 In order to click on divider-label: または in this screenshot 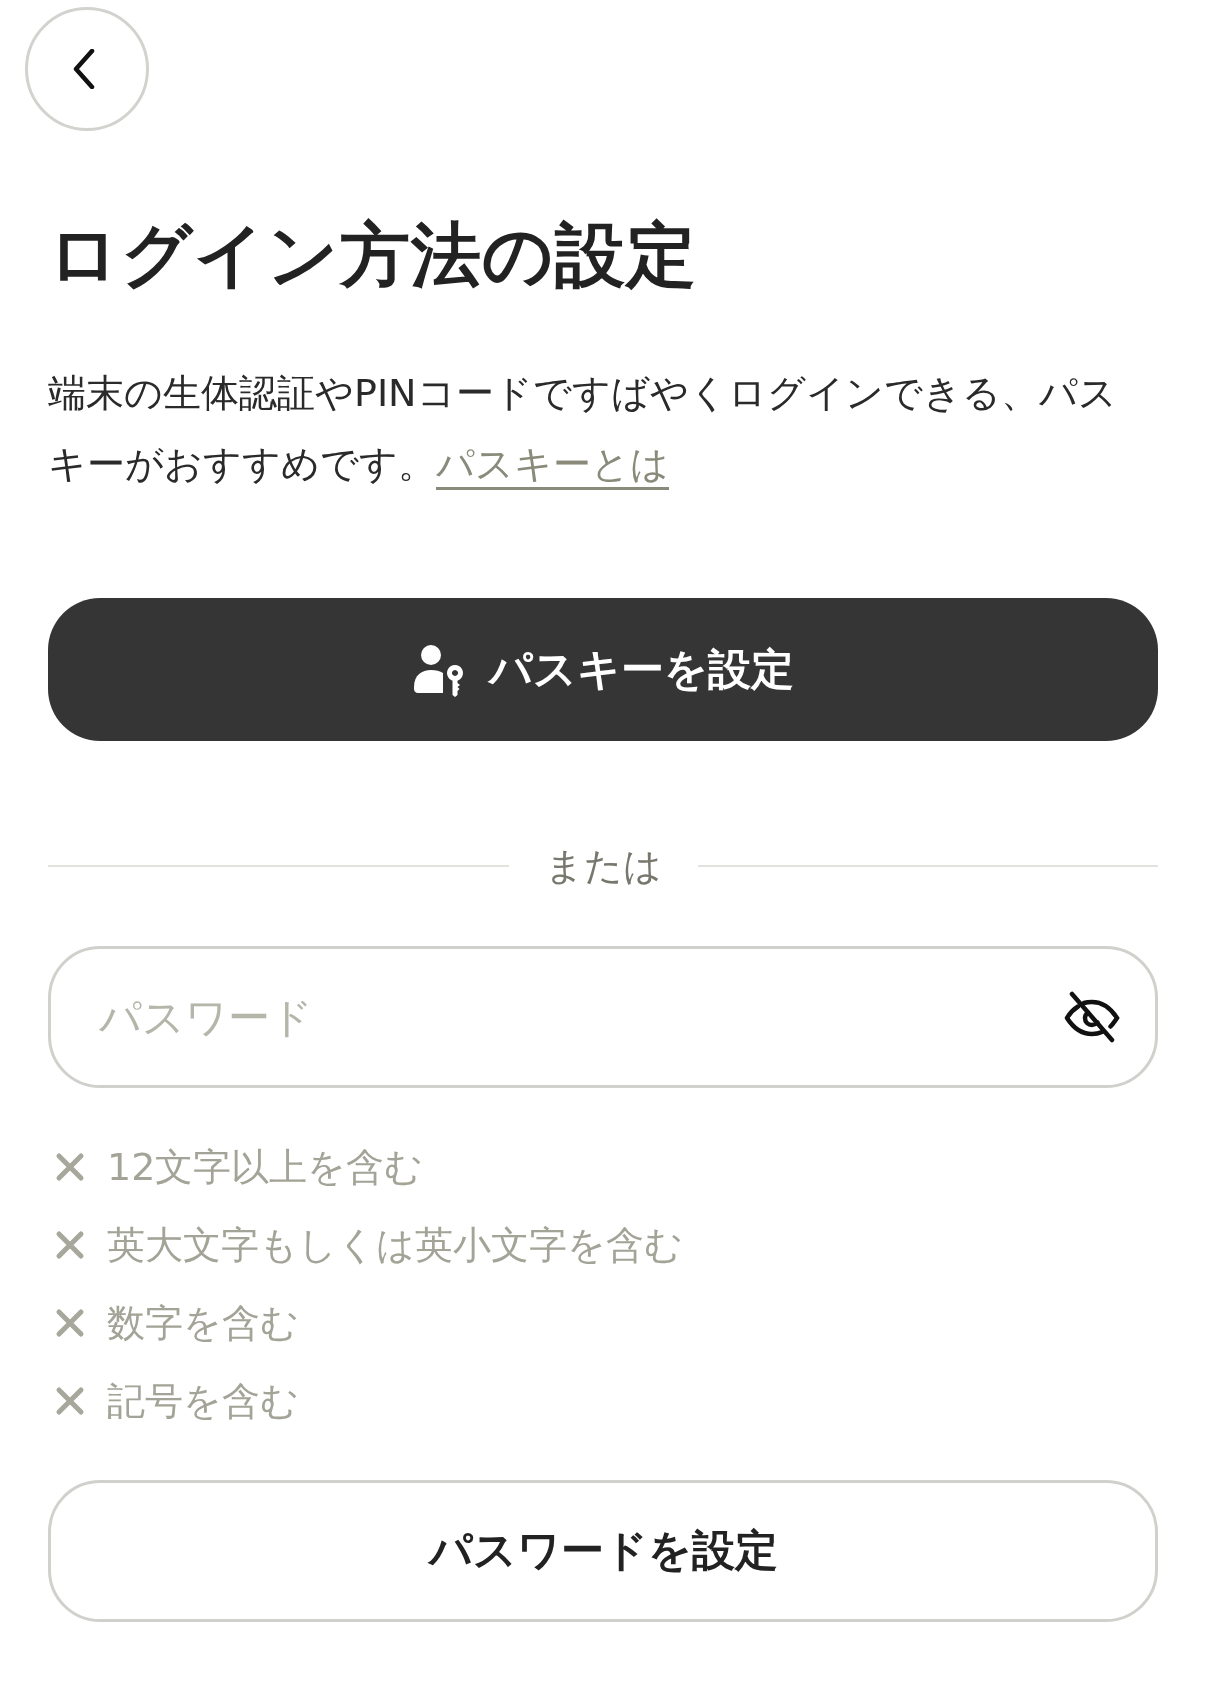, I will do `click(603, 866)`.